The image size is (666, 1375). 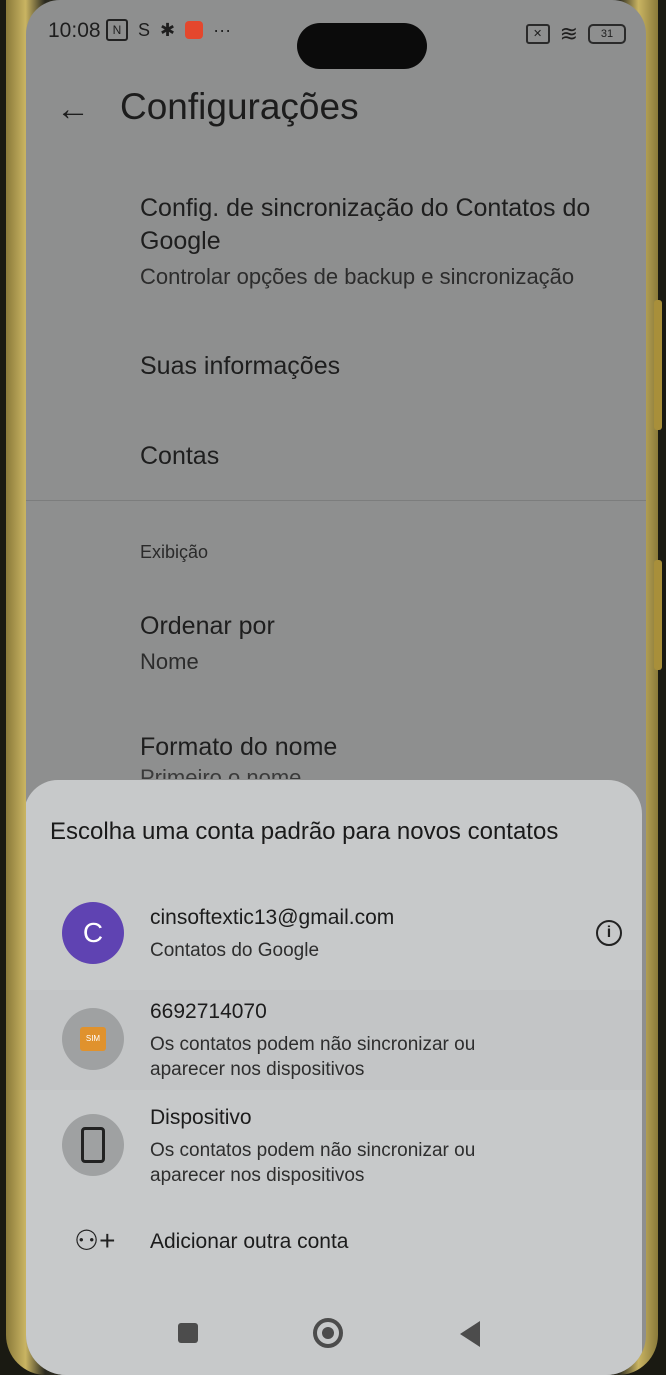 What do you see at coordinates (207, 626) in the screenshot?
I see `sort-title: Ordenar por` at bounding box center [207, 626].